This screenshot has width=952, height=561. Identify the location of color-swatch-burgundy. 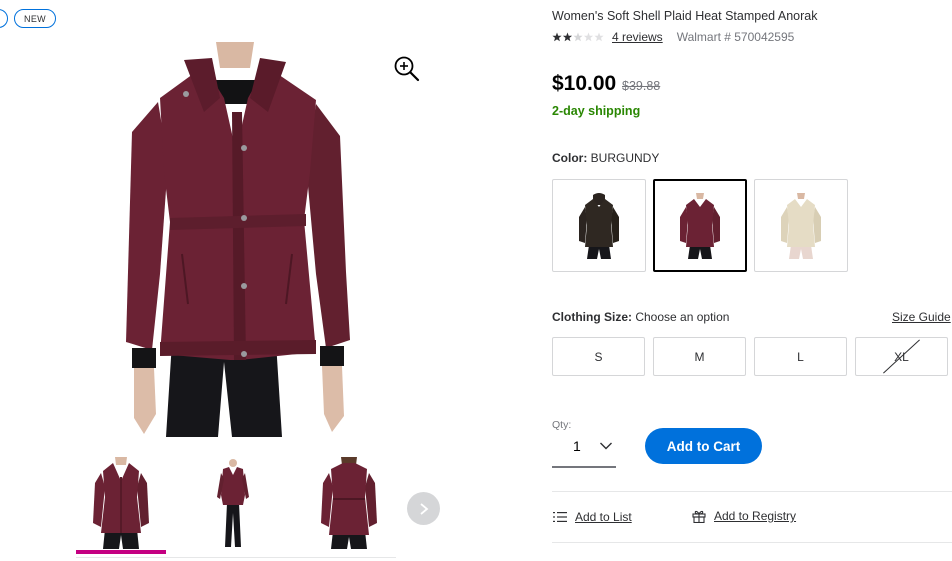
(700, 225).